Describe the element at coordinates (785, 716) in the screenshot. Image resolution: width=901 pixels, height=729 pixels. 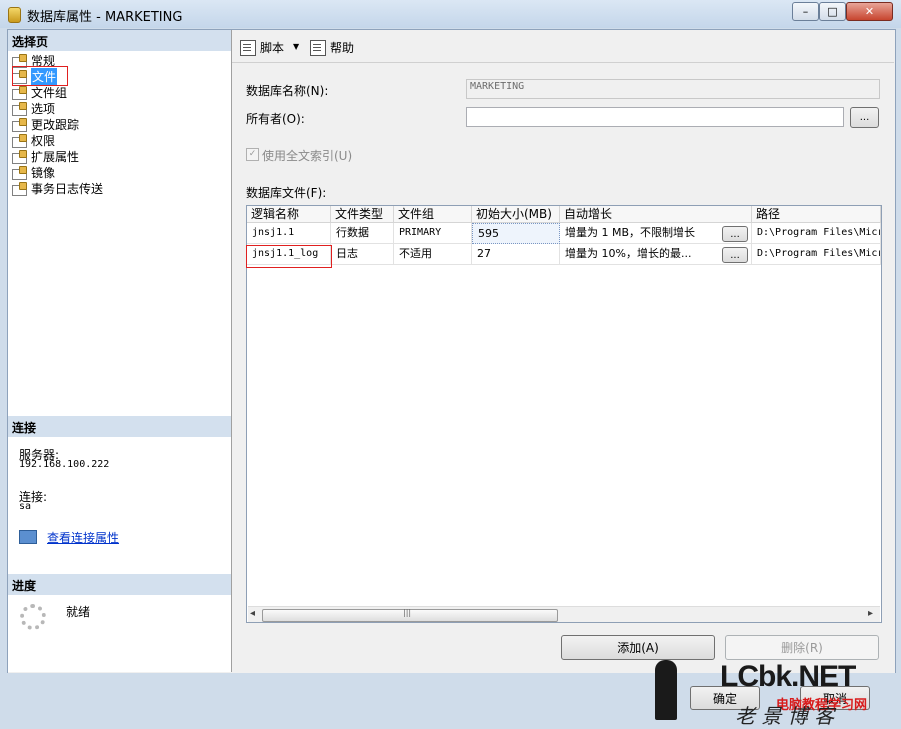
I see `watermark-tagline: 老 景 博 客` at that location.